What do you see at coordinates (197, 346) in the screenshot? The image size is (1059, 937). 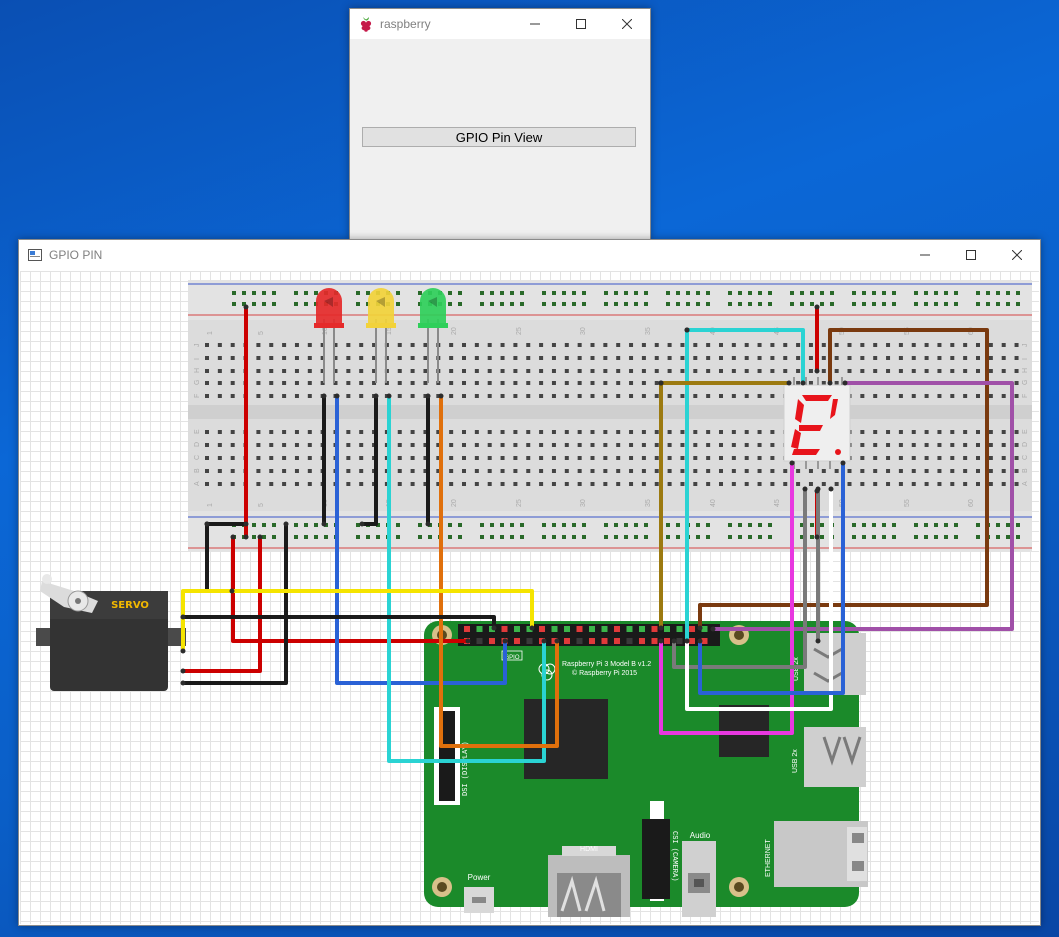 I see `row-letter: J` at bounding box center [197, 346].